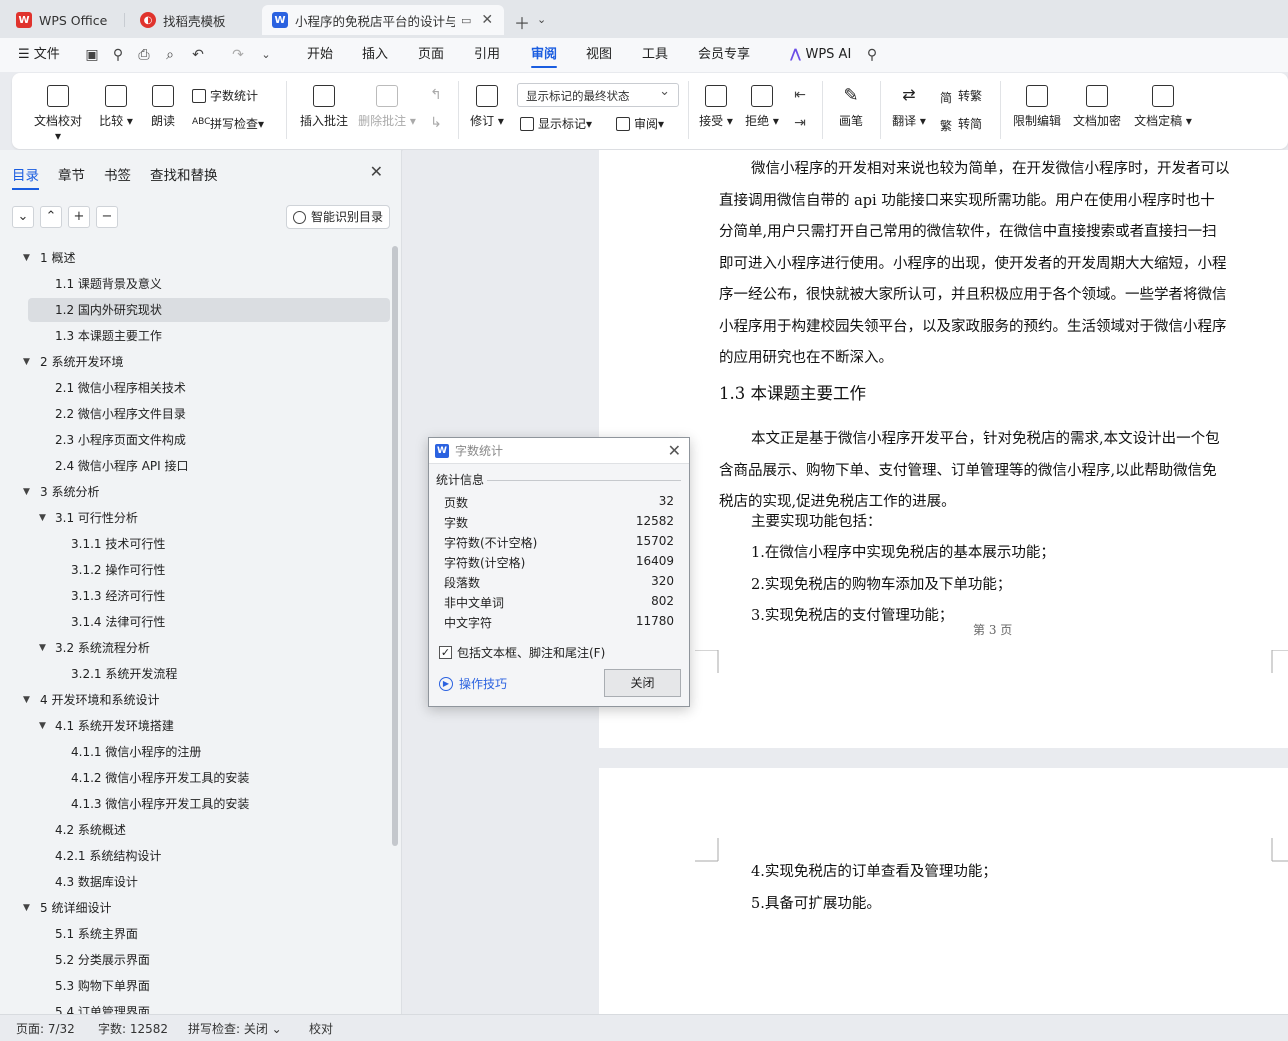 The height and width of the screenshot is (1041, 1288). Describe the element at coordinates (118, 55) in the screenshot. I see `share-icon: ⚲` at that location.